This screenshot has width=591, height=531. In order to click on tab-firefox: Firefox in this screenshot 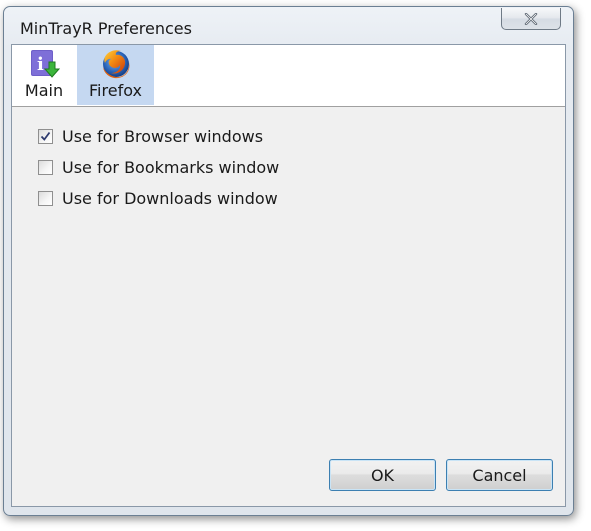, I will do `click(115, 75)`.